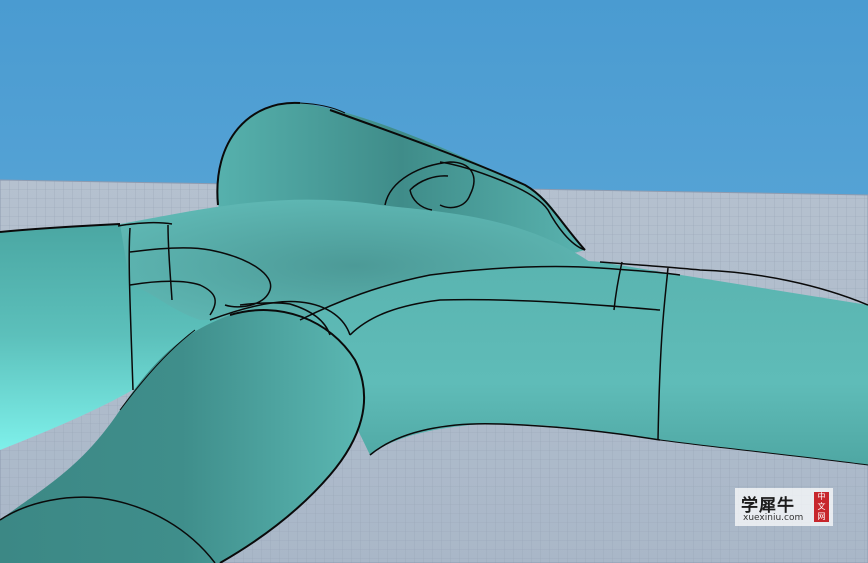  I want to click on watermark-url-text: xuexiniu.com, so click(773, 518).